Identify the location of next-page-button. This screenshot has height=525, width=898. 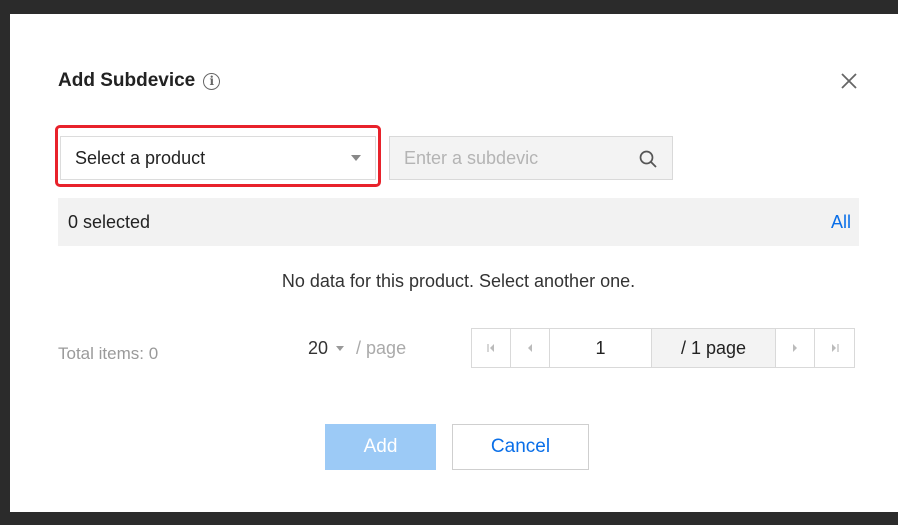
(795, 348).